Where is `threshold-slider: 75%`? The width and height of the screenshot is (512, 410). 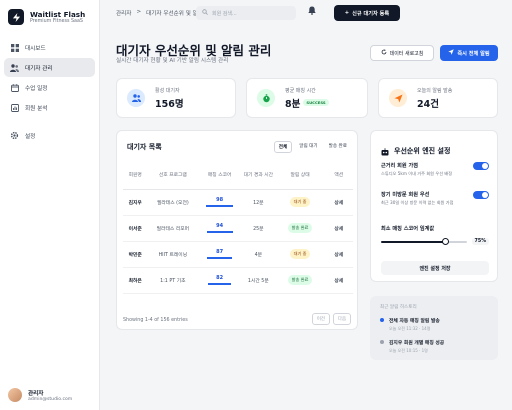
threshold-slider: 75% is located at coordinates (435, 242).